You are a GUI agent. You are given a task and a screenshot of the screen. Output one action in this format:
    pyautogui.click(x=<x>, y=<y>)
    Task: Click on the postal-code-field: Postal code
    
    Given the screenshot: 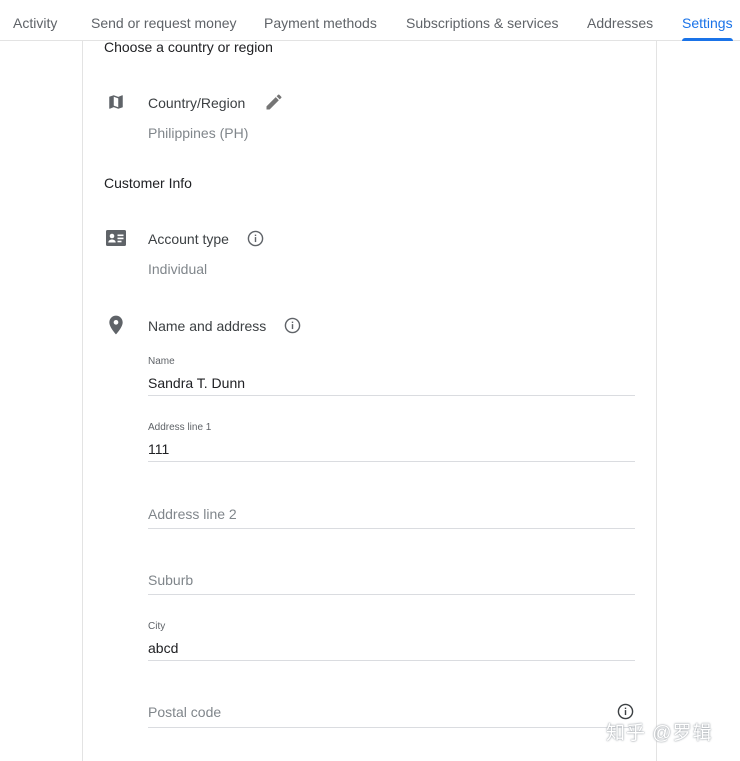 What is the action you would take?
    pyautogui.click(x=391, y=699)
    